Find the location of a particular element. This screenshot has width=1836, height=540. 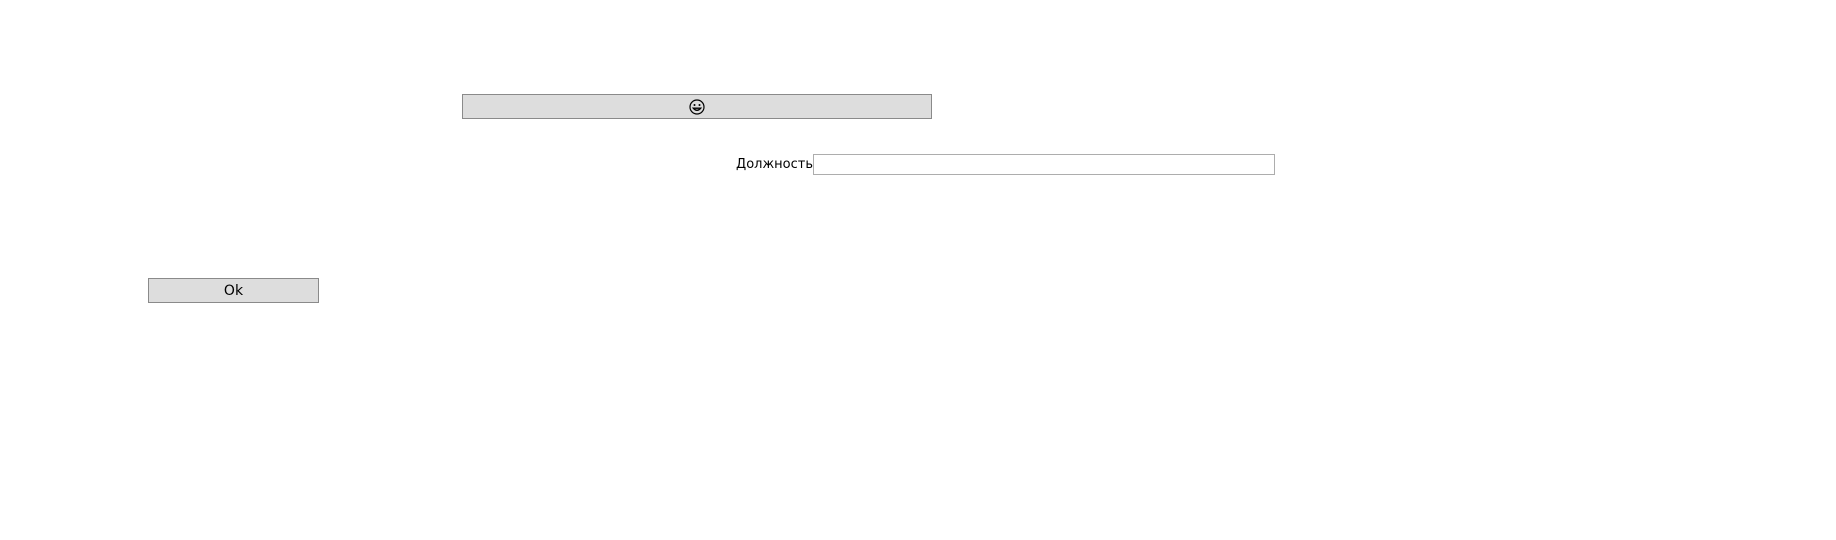

ok-button-label: Ok is located at coordinates (233, 290).